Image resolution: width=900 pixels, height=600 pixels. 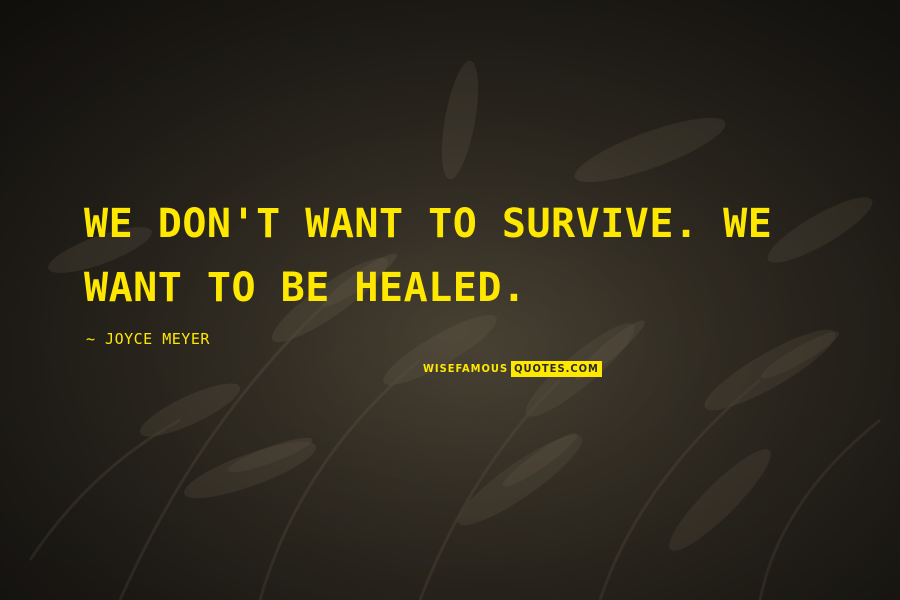 I want to click on quote-author: ~ JOYCE MEYER, so click(x=148, y=339).